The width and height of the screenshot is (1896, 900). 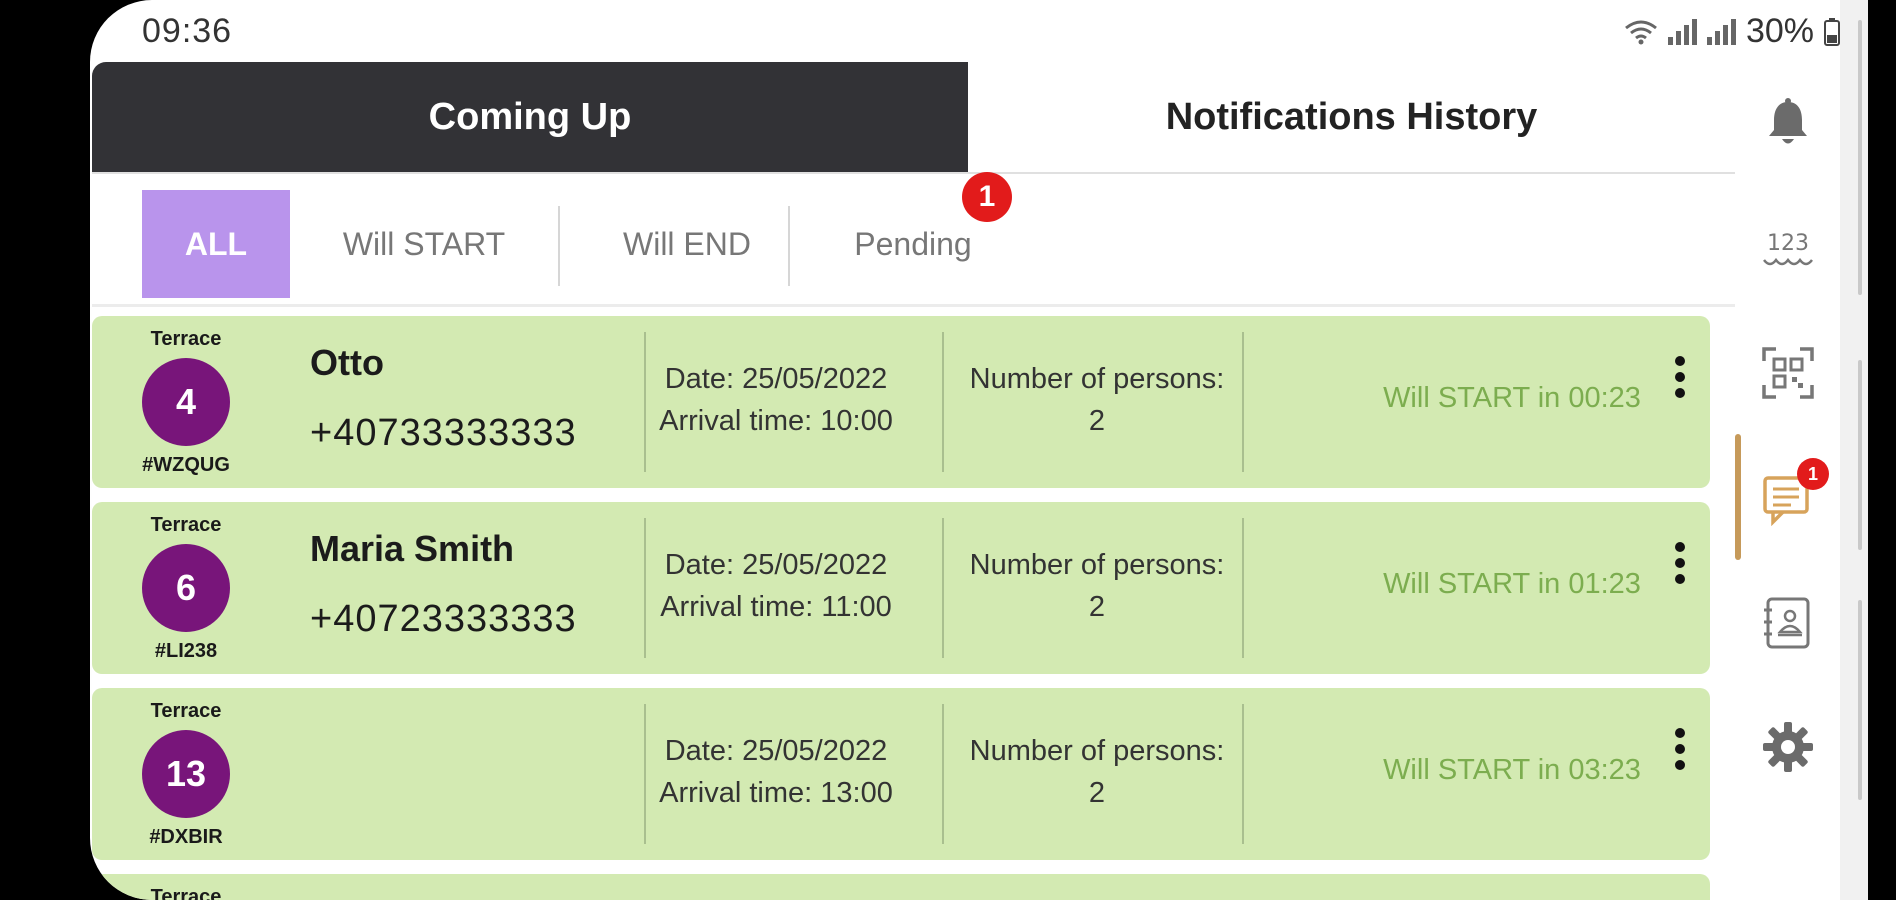 What do you see at coordinates (776, 421) in the screenshot?
I see `arrival-time: Arrival time: 10:00` at bounding box center [776, 421].